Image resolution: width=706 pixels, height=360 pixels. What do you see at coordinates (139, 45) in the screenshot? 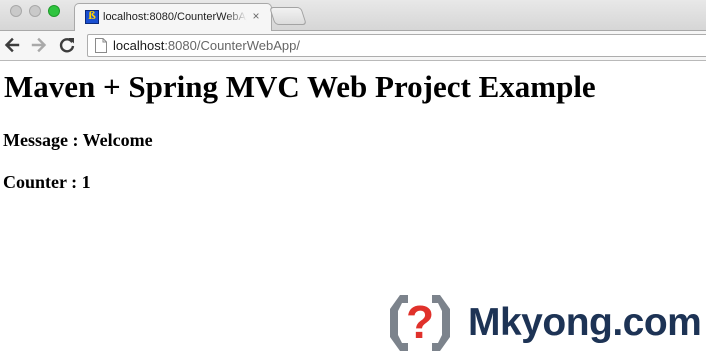
I see `url-host: localhost` at bounding box center [139, 45].